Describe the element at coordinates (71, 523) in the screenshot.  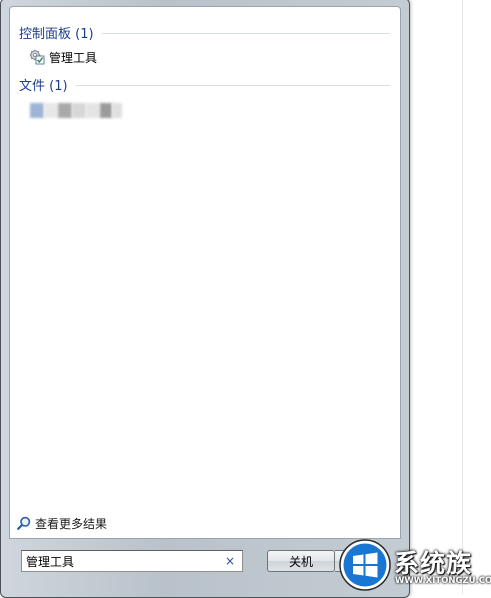
I see `see-more-label: 查看更多结果` at that location.